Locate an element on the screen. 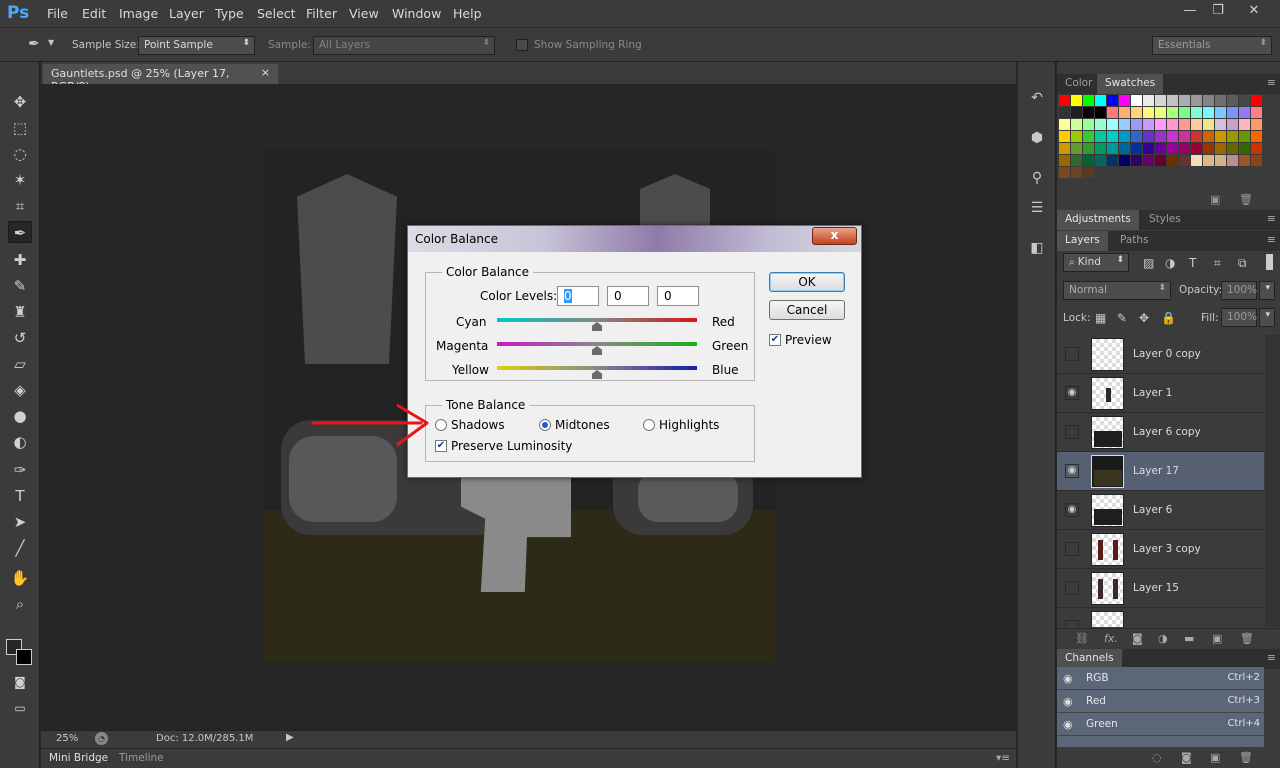 The width and height of the screenshot is (1280, 768). layer-filter-dropdown: ⌕ Kind ⬍ is located at coordinates (1096, 262).